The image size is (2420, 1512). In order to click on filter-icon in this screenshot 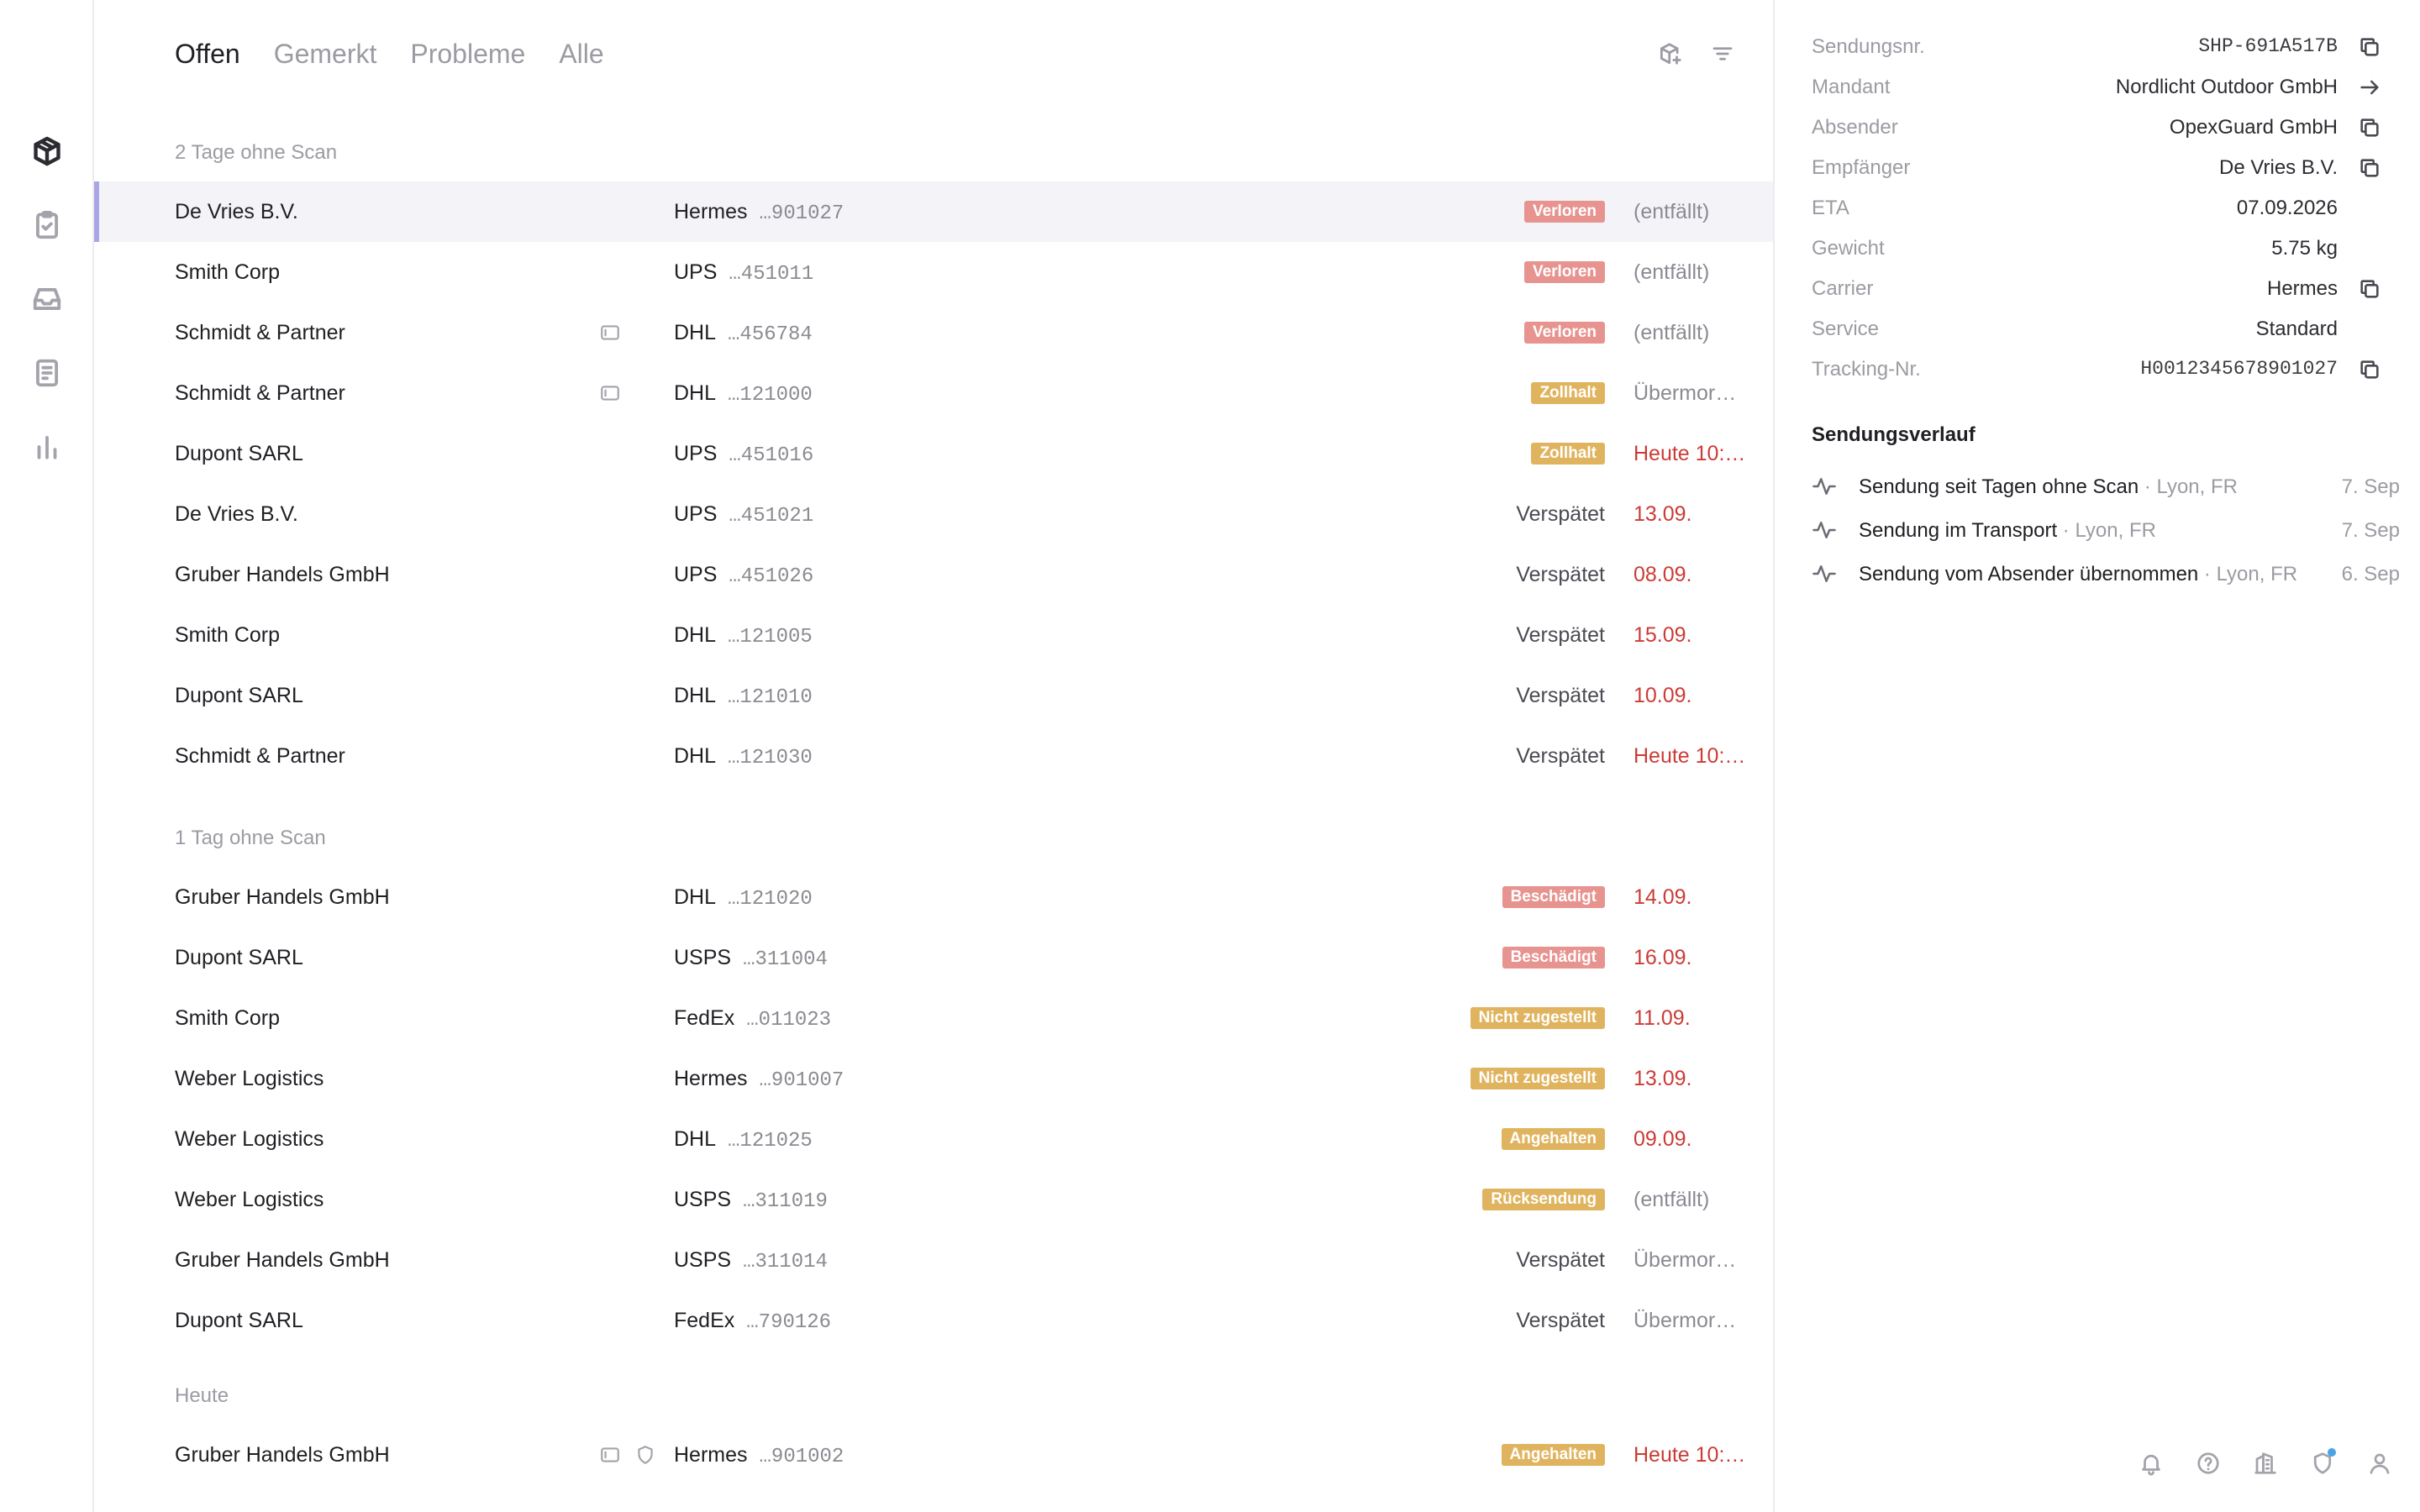, I will do `click(1723, 53)`.